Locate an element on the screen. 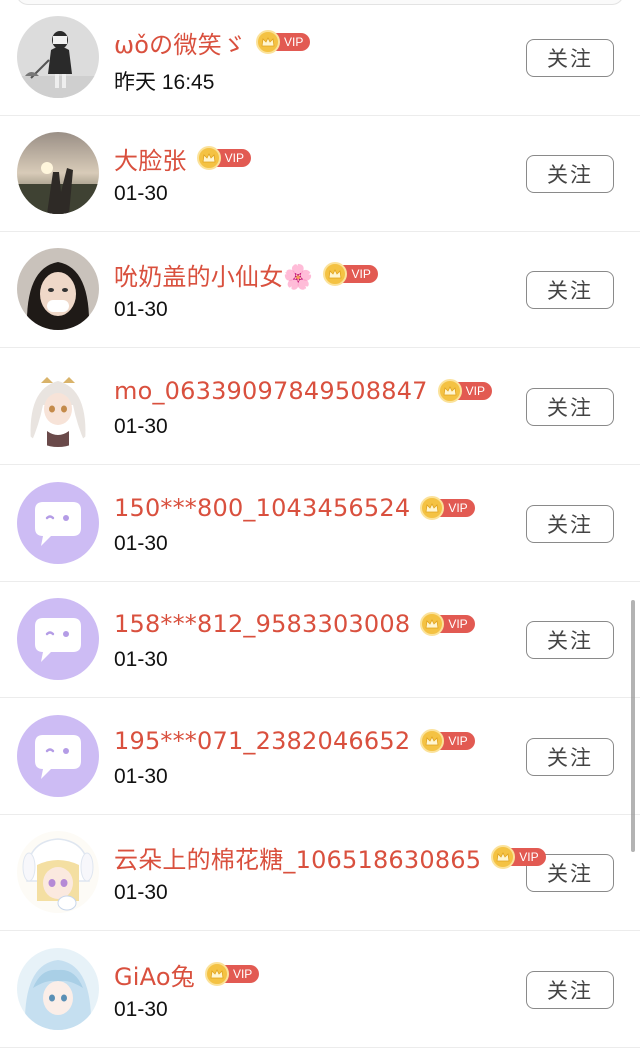 Image resolution: width=640 pixels, height=1048 pixels. name-line: mo_06339097849508847 VIP is located at coordinates (303, 391).